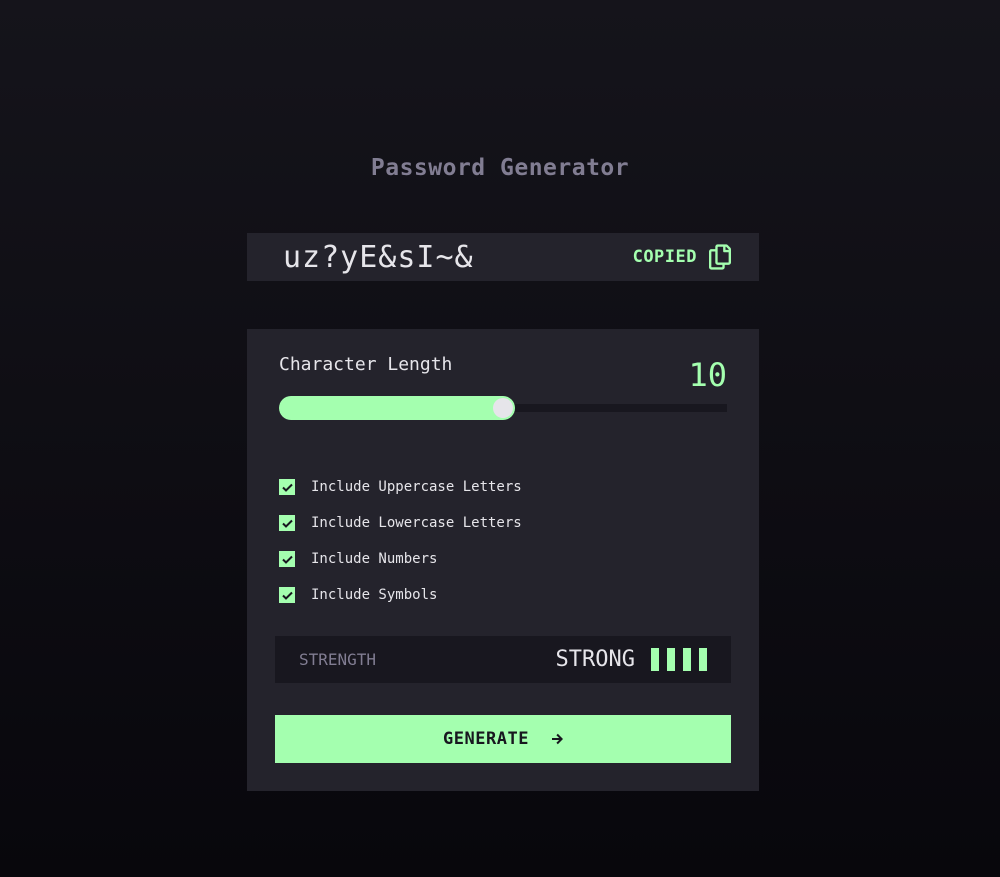 This screenshot has height=877, width=1000. What do you see at coordinates (500, 168) in the screenshot?
I see `page-title: Password Generator` at bounding box center [500, 168].